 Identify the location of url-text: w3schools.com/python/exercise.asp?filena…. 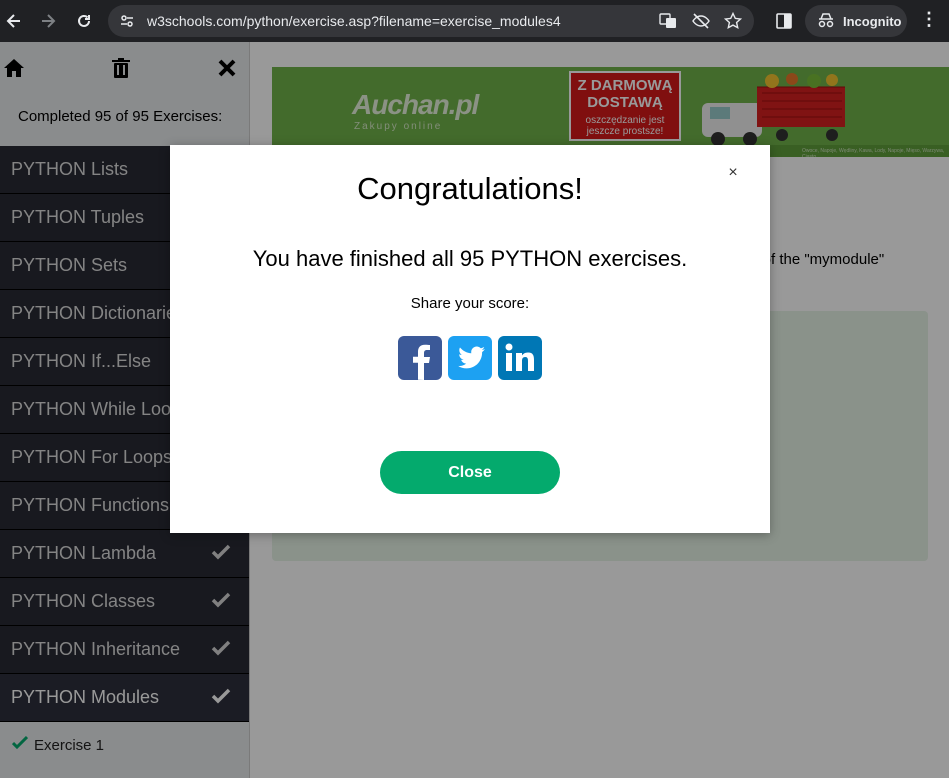
(354, 21).